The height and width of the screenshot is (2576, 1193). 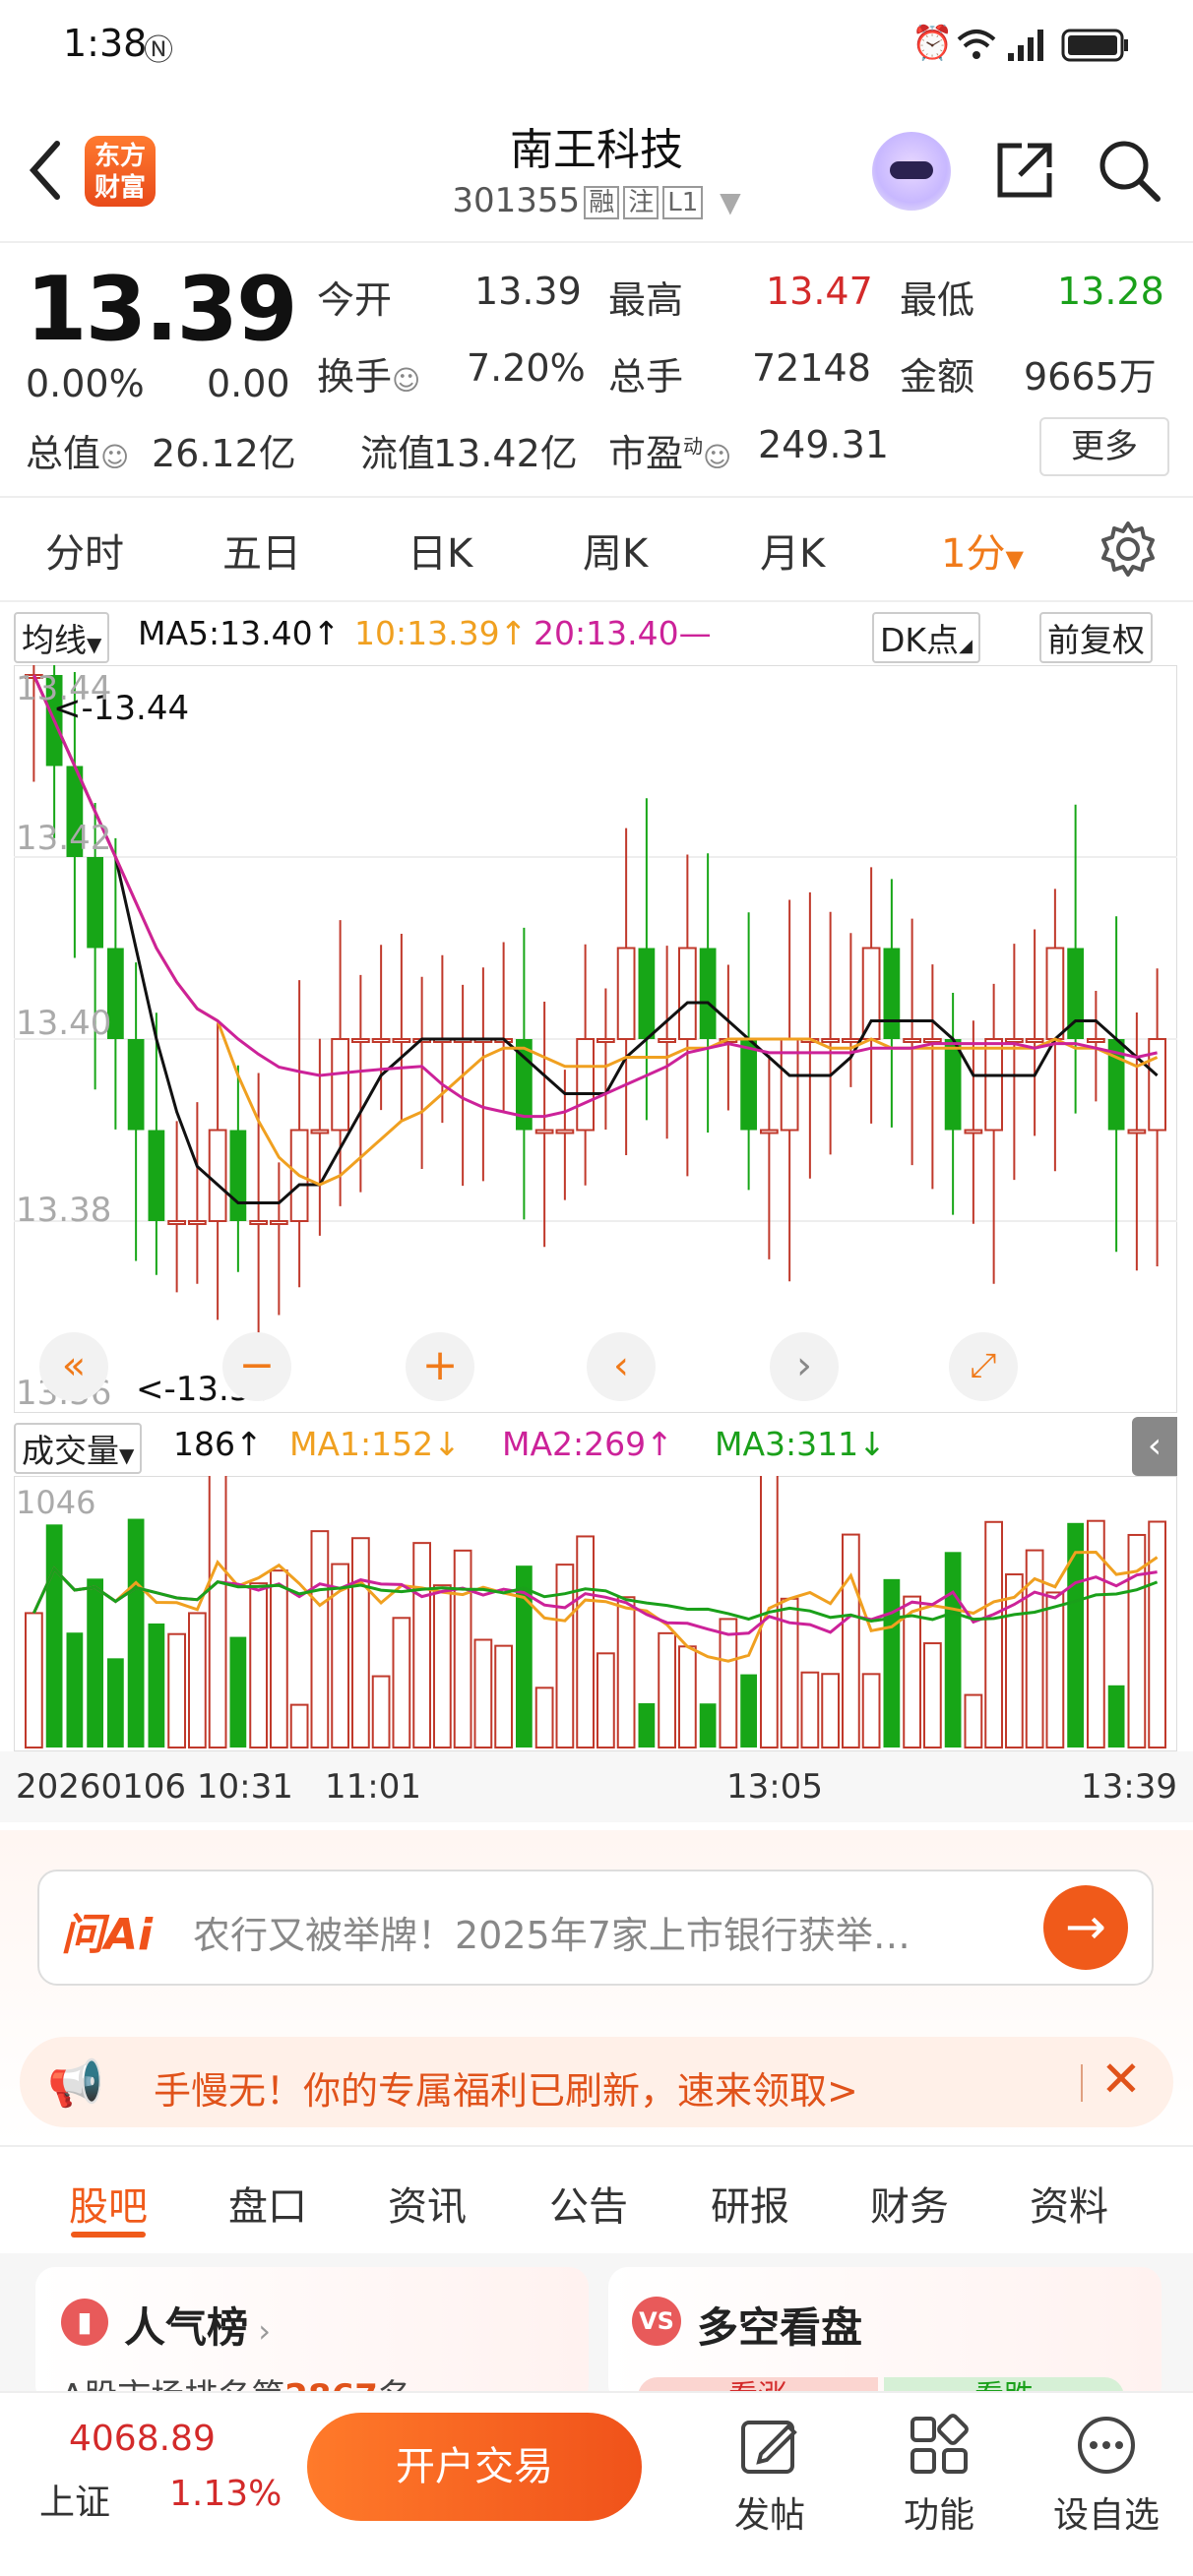 I want to click on label-pe: 市盈动☺, so click(x=669, y=450).